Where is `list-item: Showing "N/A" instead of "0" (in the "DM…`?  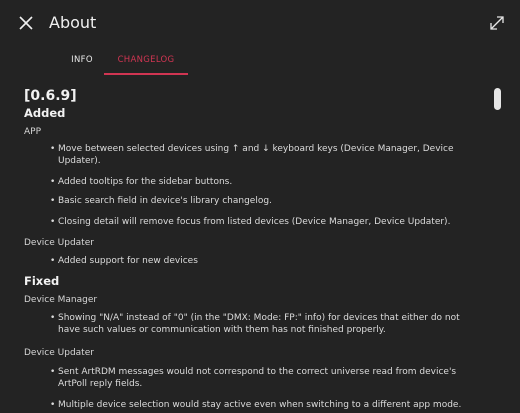
list-item: Showing "N/A" instead of "0" (in the "DM… is located at coordinates (260, 324).